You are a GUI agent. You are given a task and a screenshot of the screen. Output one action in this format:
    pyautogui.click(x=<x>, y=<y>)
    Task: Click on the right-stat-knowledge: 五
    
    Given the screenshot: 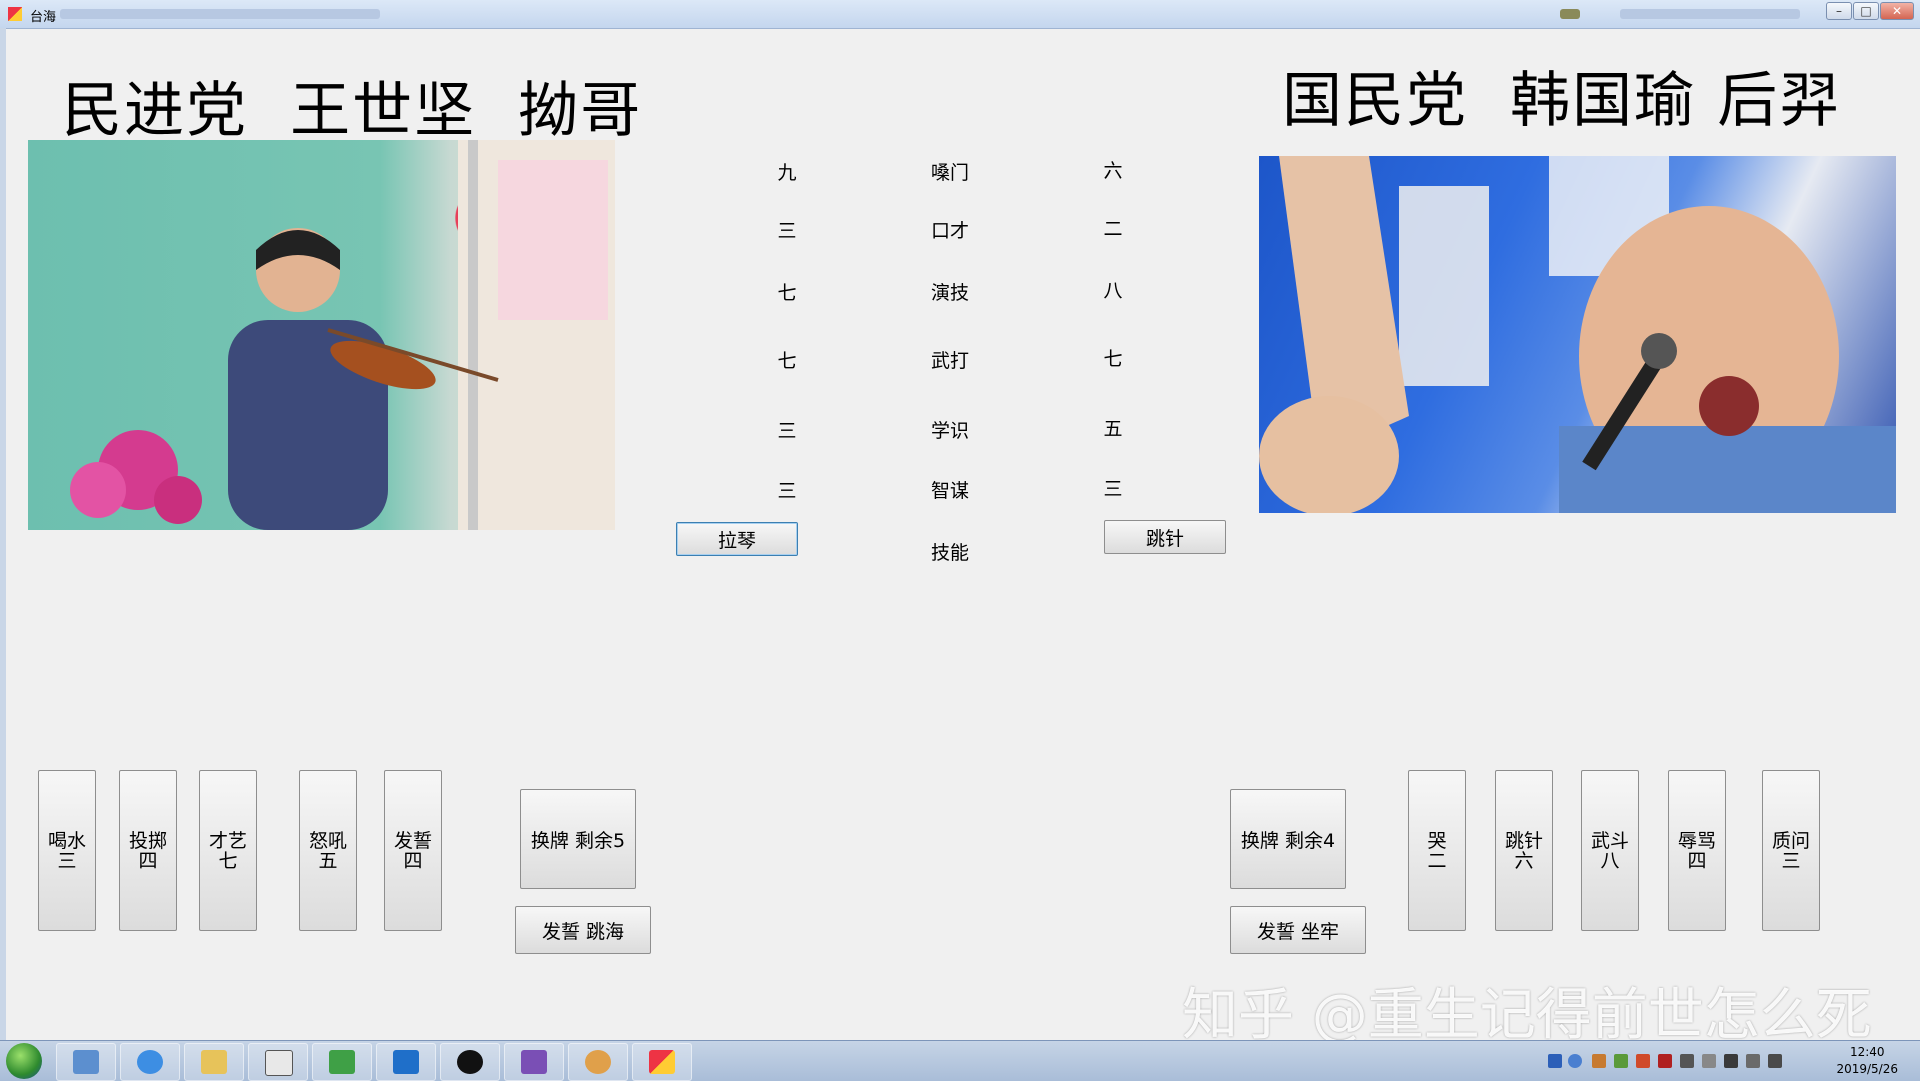 What is the action you would take?
    pyautogui.click(x=1113, y=429)
    